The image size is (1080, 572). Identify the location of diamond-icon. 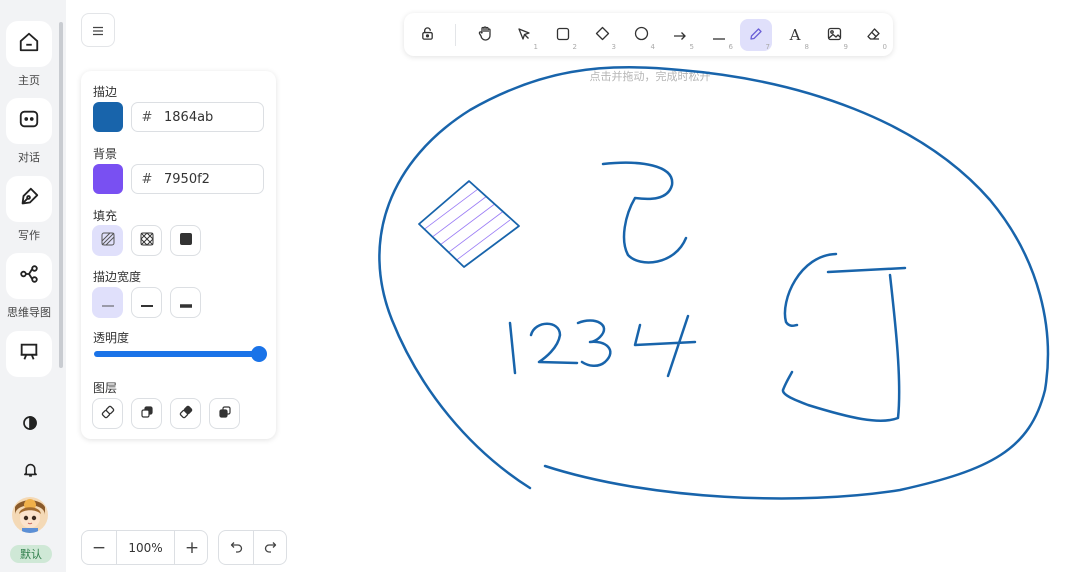
(602, 35).